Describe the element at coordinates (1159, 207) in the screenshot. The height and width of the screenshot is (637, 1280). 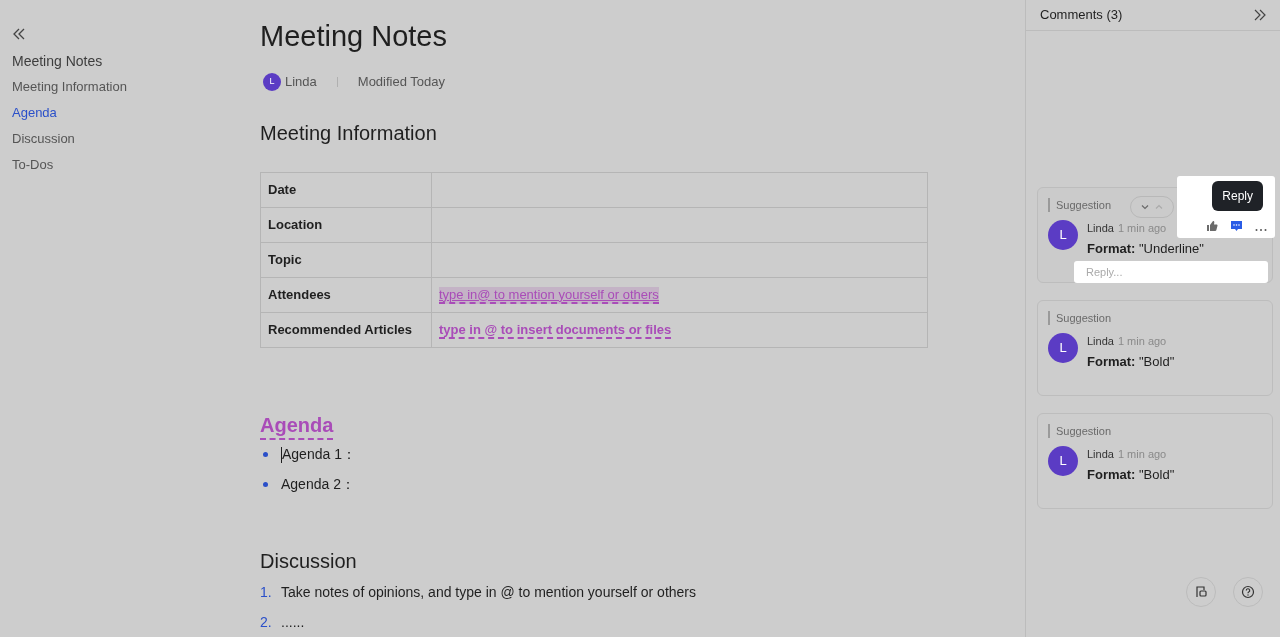
I see `chevron-up-icon` at that location.